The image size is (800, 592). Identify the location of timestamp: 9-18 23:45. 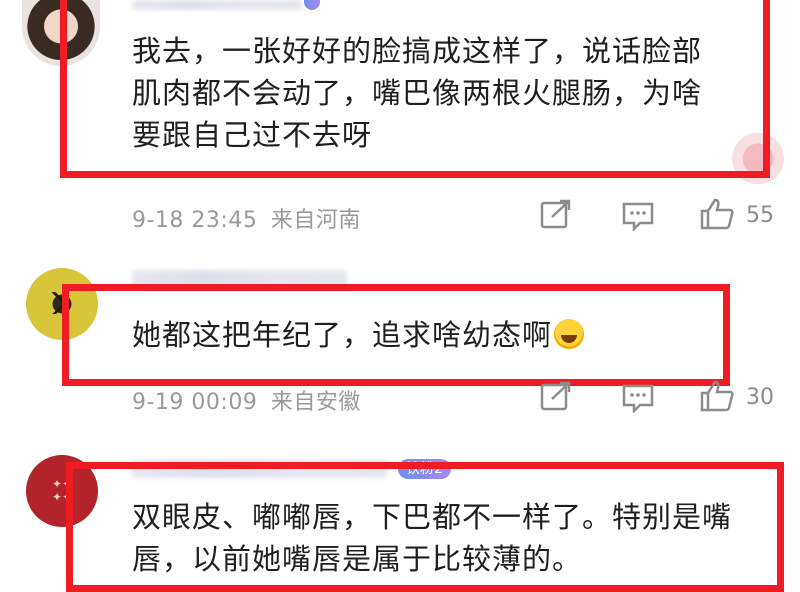
(195, 220).